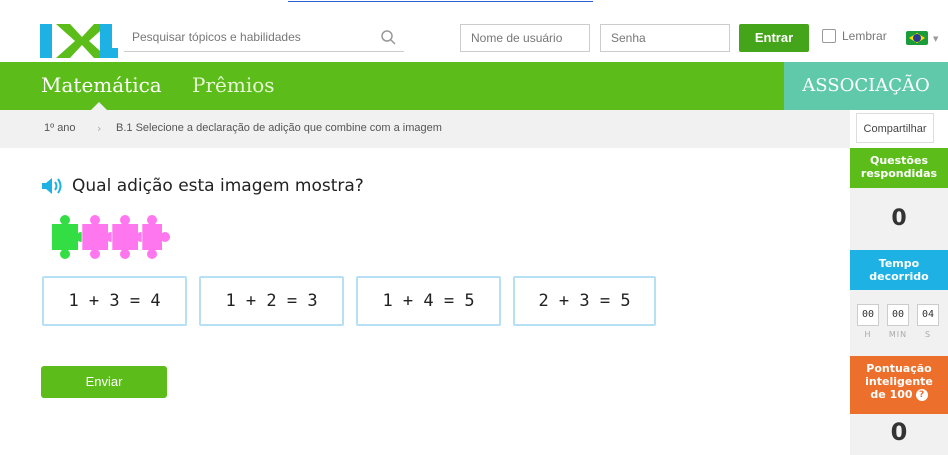 The width and height of the screenshot is (948, 455). I want to click on tab-math: Matemática, so click(101, 85).